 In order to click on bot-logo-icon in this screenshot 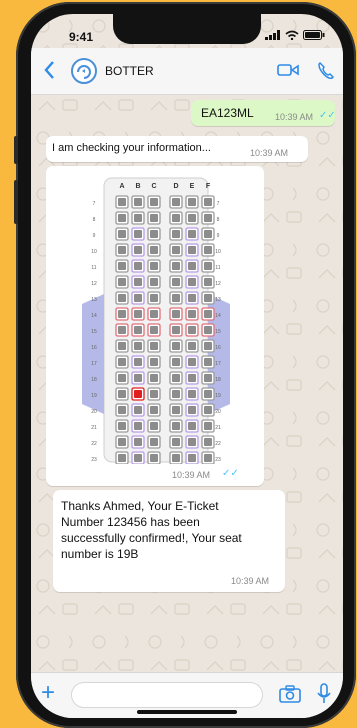, I will do `click(84, 72)`.